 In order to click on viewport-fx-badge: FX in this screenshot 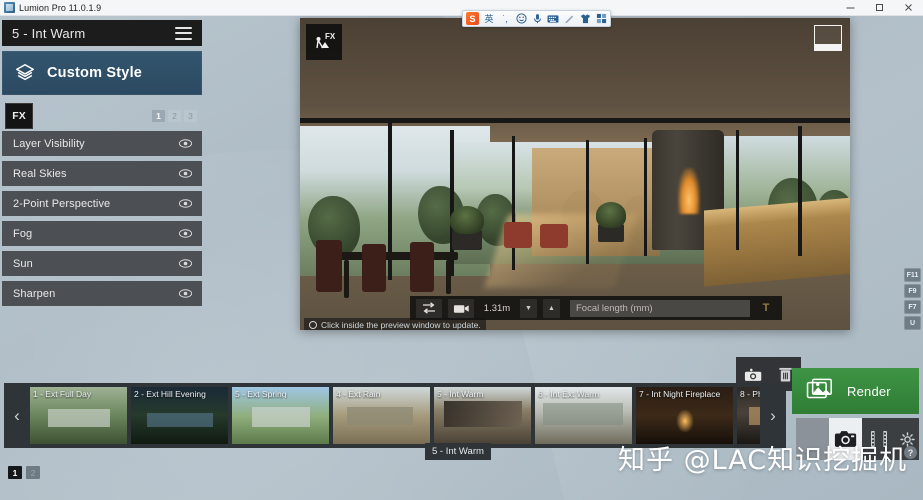, I will do `click(324, 42)`.